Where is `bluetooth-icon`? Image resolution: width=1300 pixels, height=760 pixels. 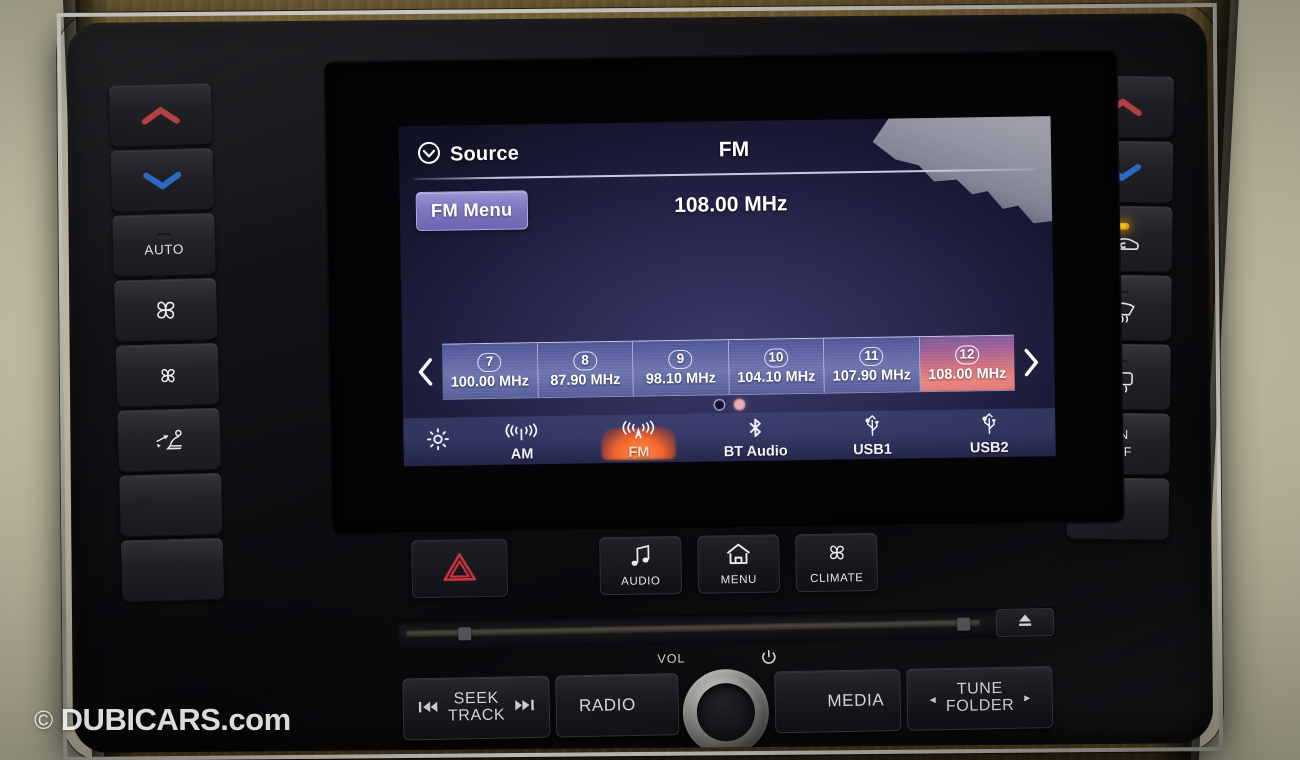 bluetooth-icon is located at coordinates (755, 429).